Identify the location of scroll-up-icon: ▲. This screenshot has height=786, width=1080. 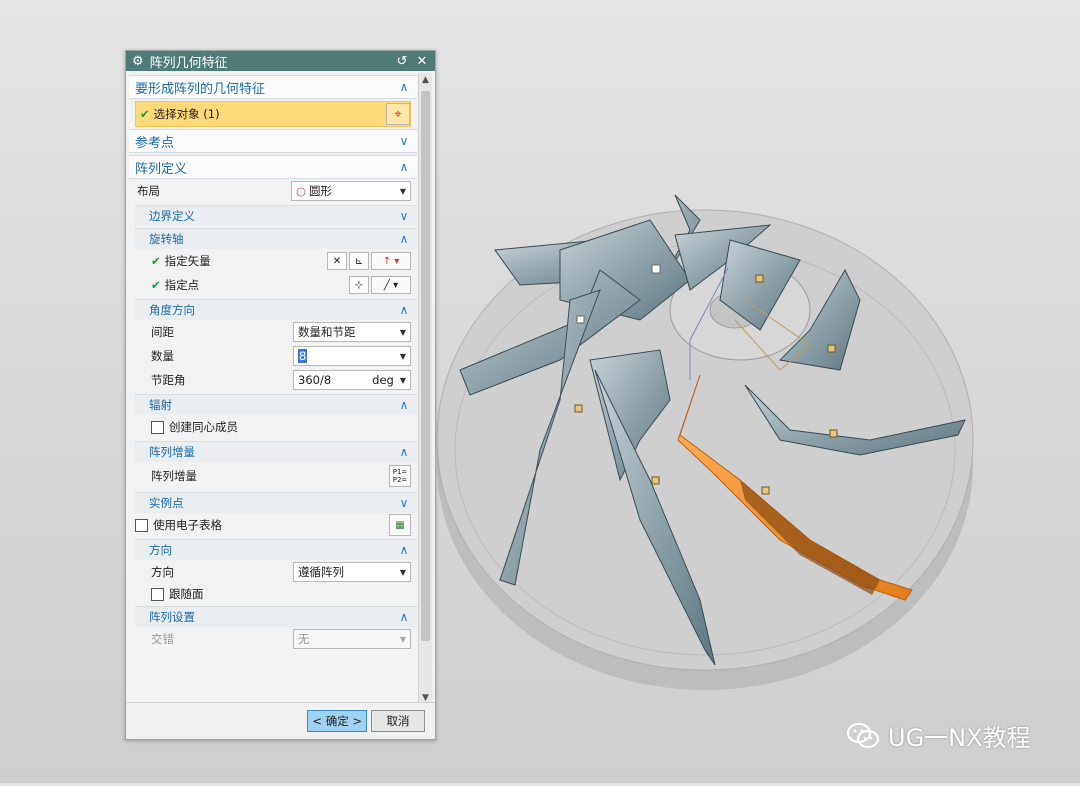
(425, 80).